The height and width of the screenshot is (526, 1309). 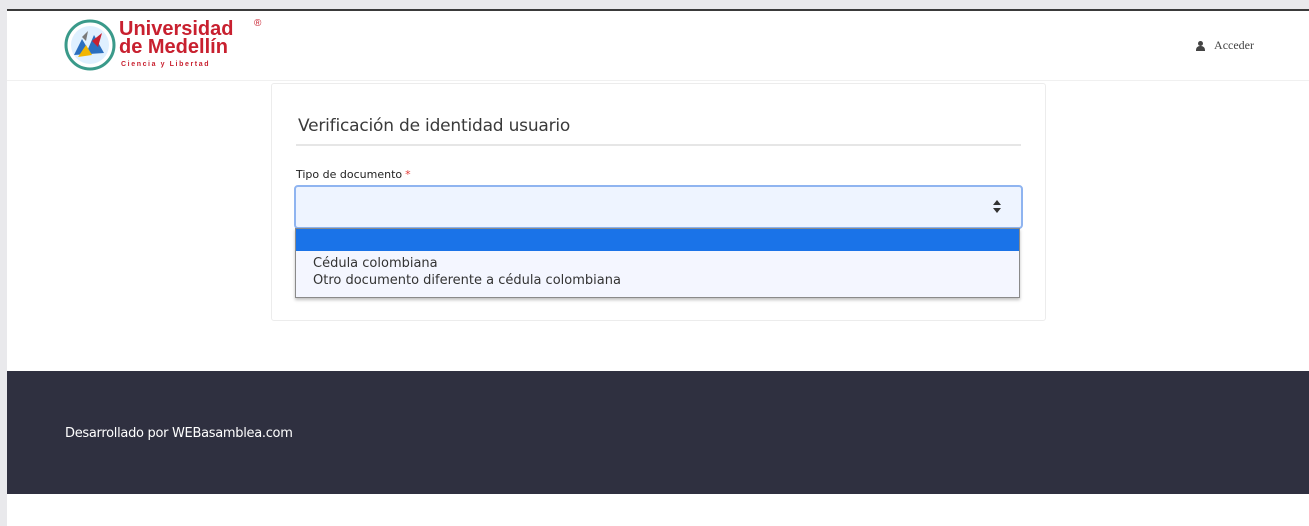 What do you see at coordinates (1201, 45) in the screenshot?
I see `user-icon` at bounding box center [1201, 45].